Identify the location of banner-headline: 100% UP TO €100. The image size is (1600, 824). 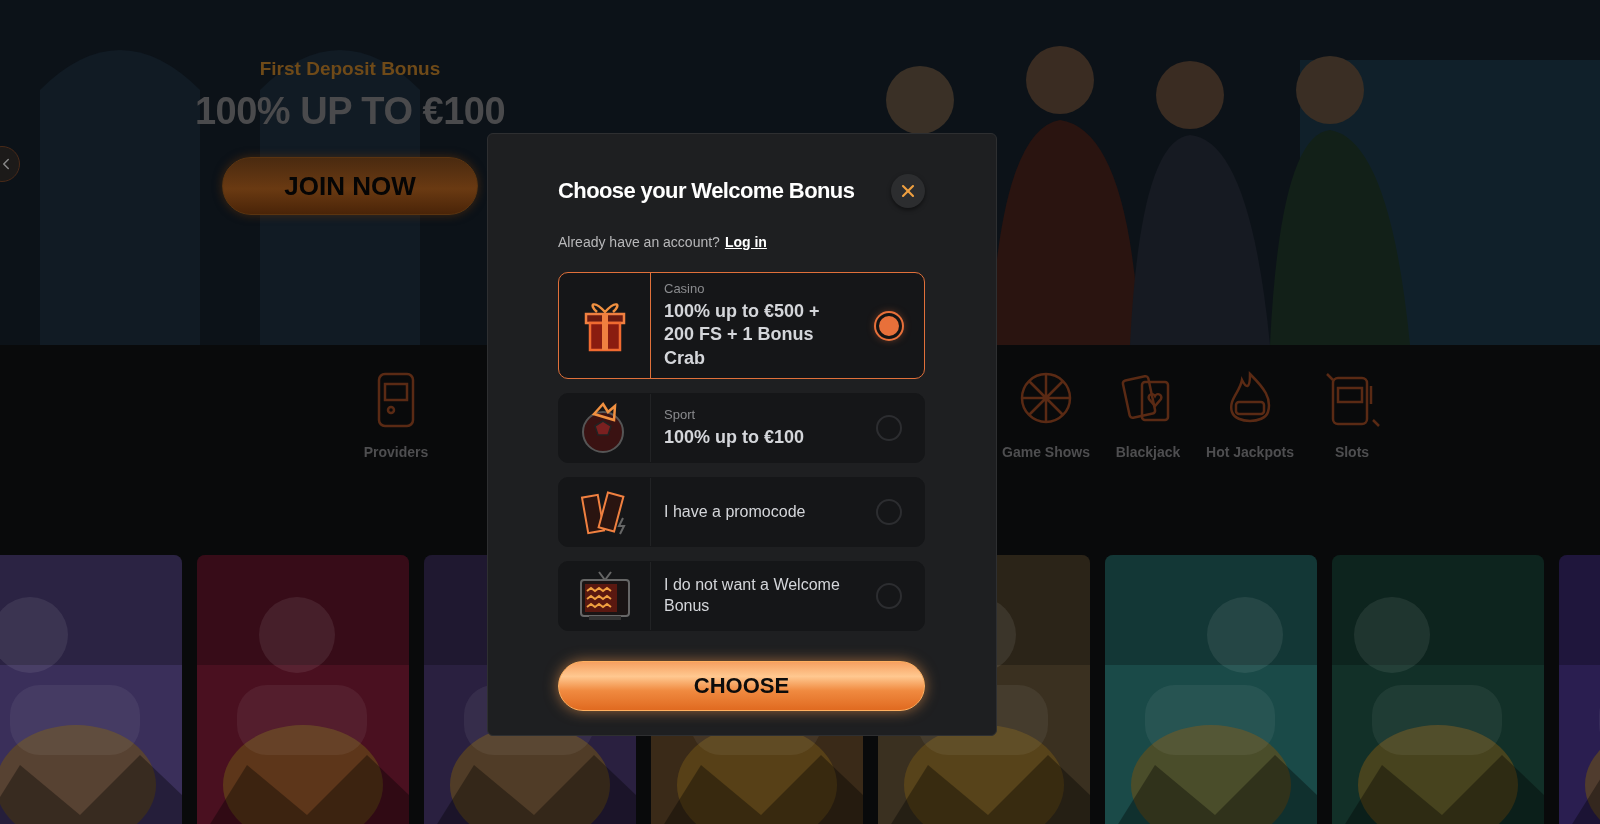
(350, 111).